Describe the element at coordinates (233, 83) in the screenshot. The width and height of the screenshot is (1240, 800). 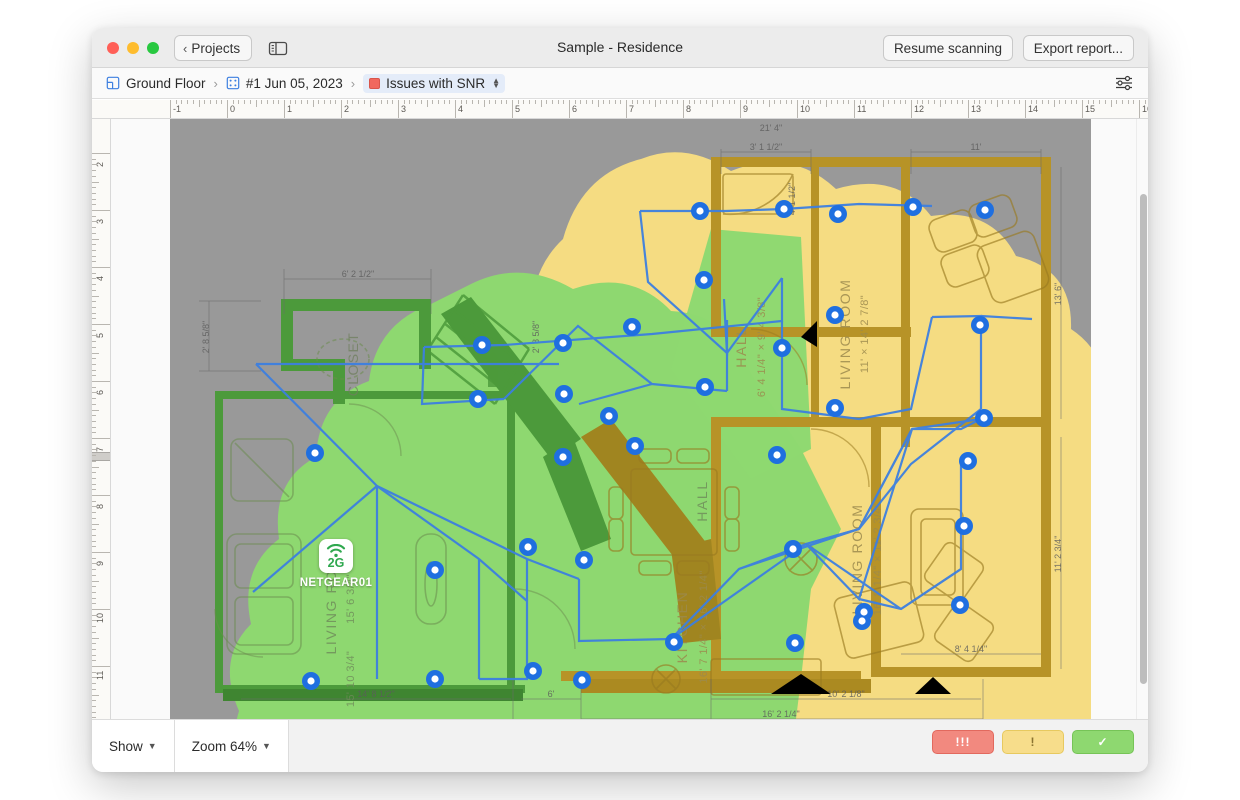
I see `survey-points-icon` at that location.